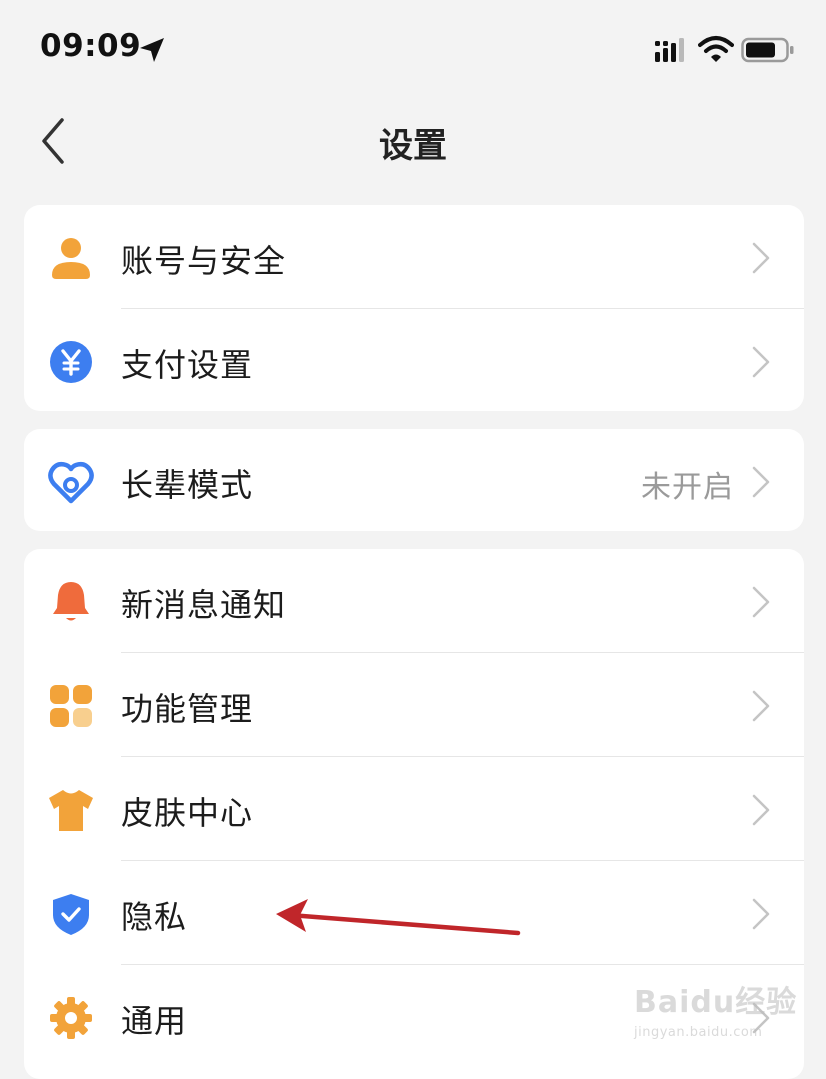 The width and height of the screenshot is (826, 1079). What do you see at coordinates (414, 601) in the screenshot?
I see `settings-item-notifications: 新消息通知` at bounding box center [414, 601].